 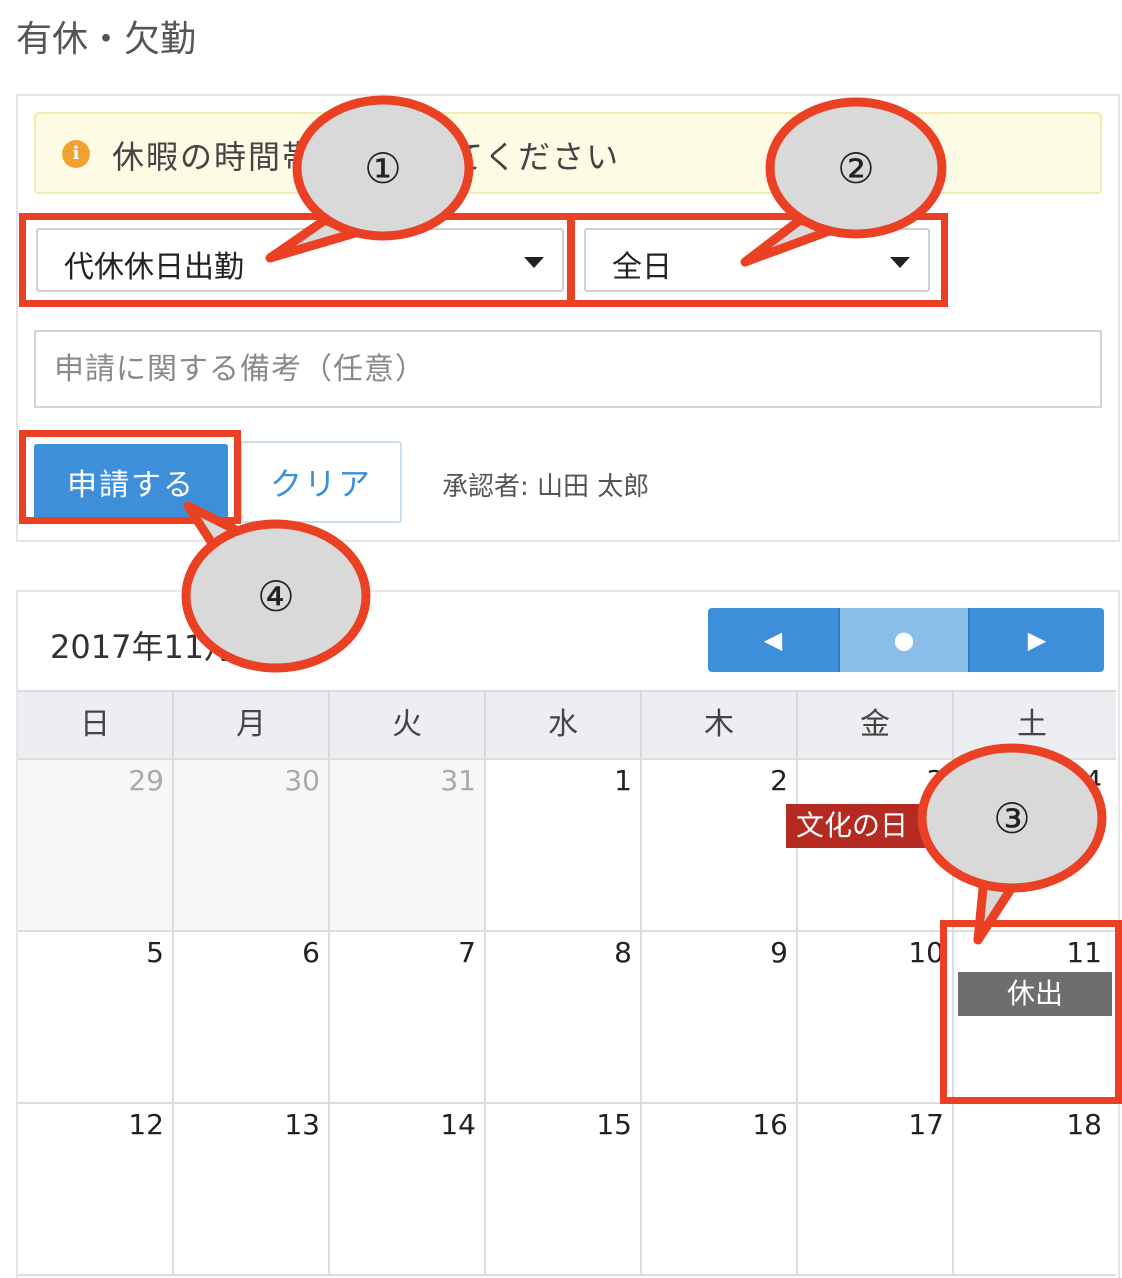 I want to click on info-icon: i, so click(x=76, y=154).